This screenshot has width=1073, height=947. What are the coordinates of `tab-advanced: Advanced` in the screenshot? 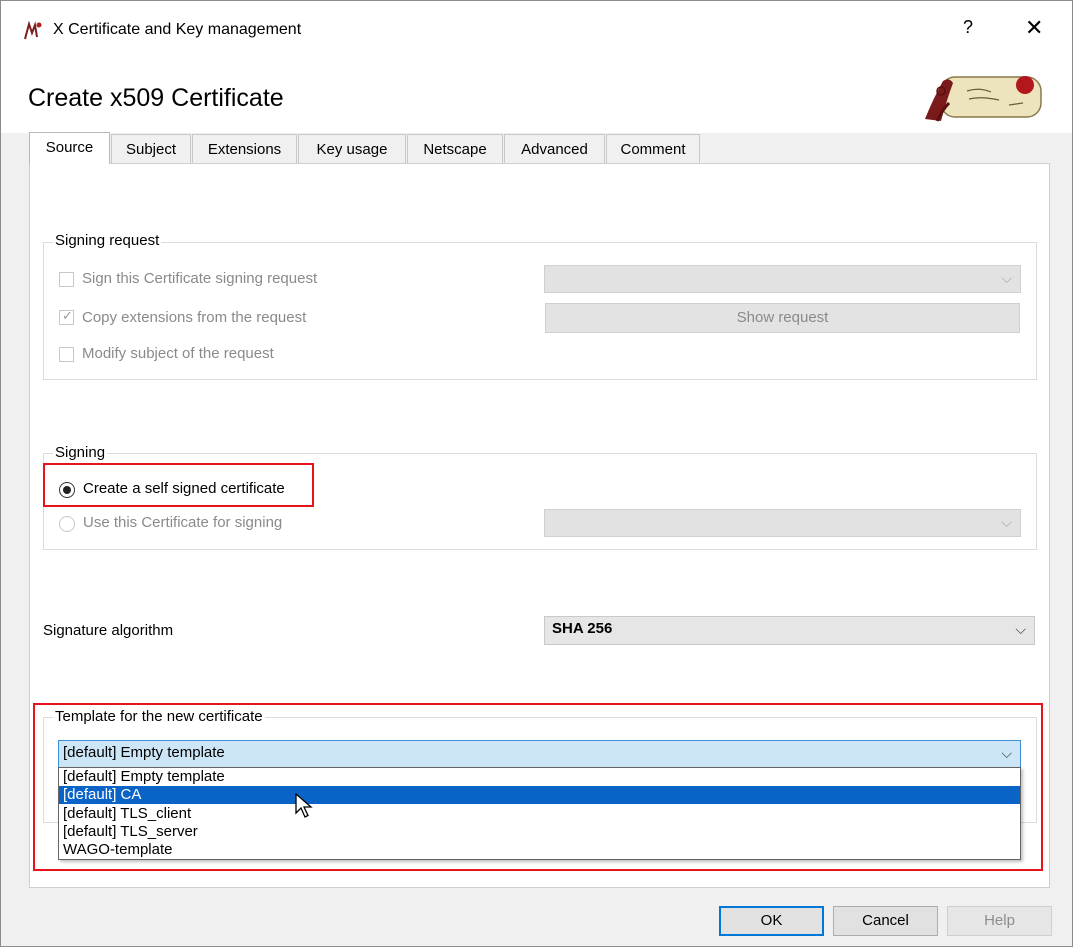 It's located at (554, 148).